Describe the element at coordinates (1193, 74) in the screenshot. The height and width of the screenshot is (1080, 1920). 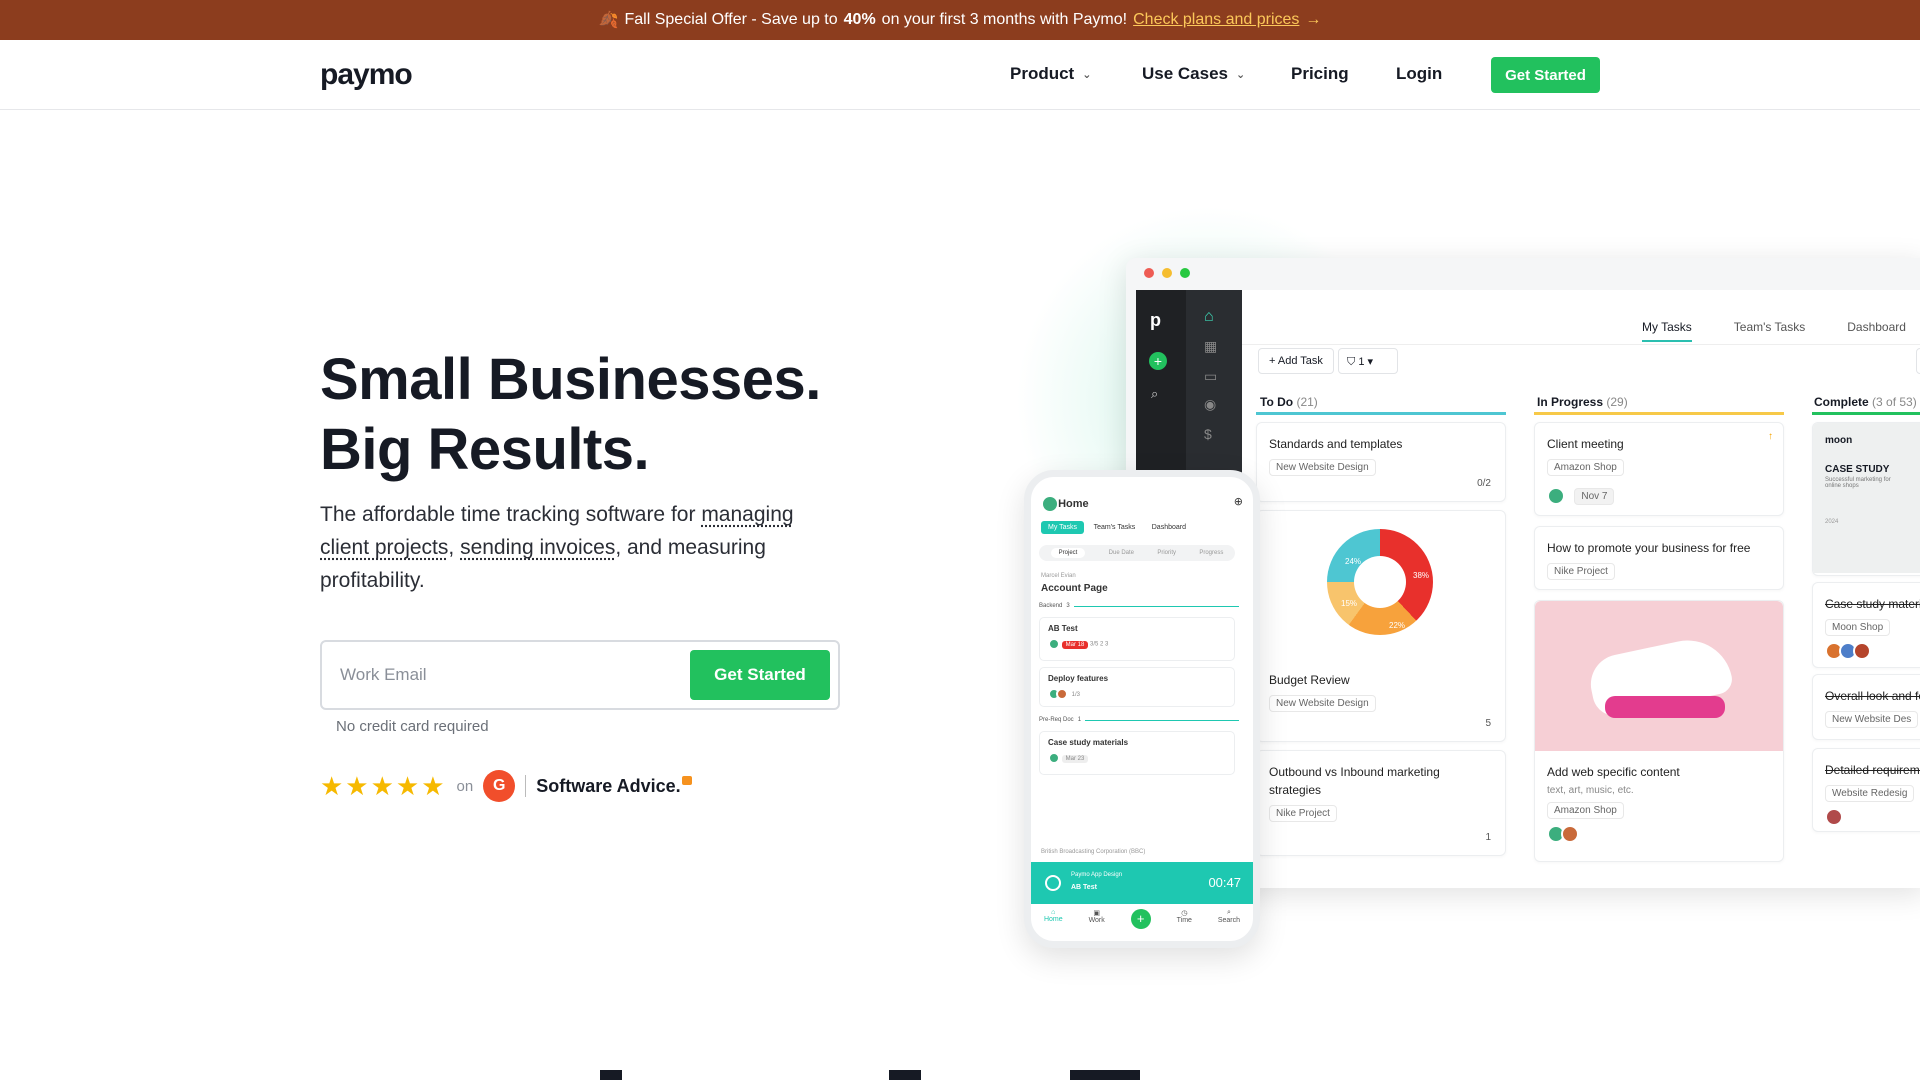
I see `nav-use-cases: Use Cases ⌄` at that location.